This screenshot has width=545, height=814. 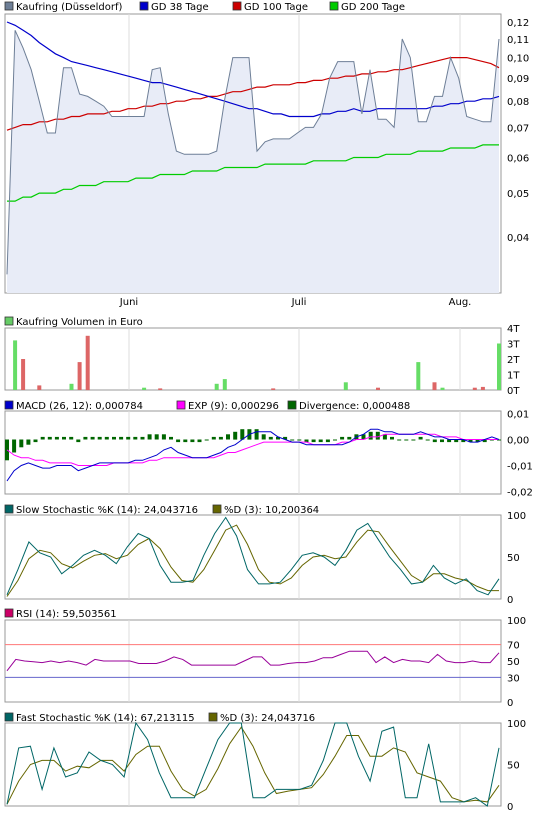 What do you see at coordinates (9, 613) in the screenshot?
I see `rsi-legend-swatch` at bounding box center [9, 613].